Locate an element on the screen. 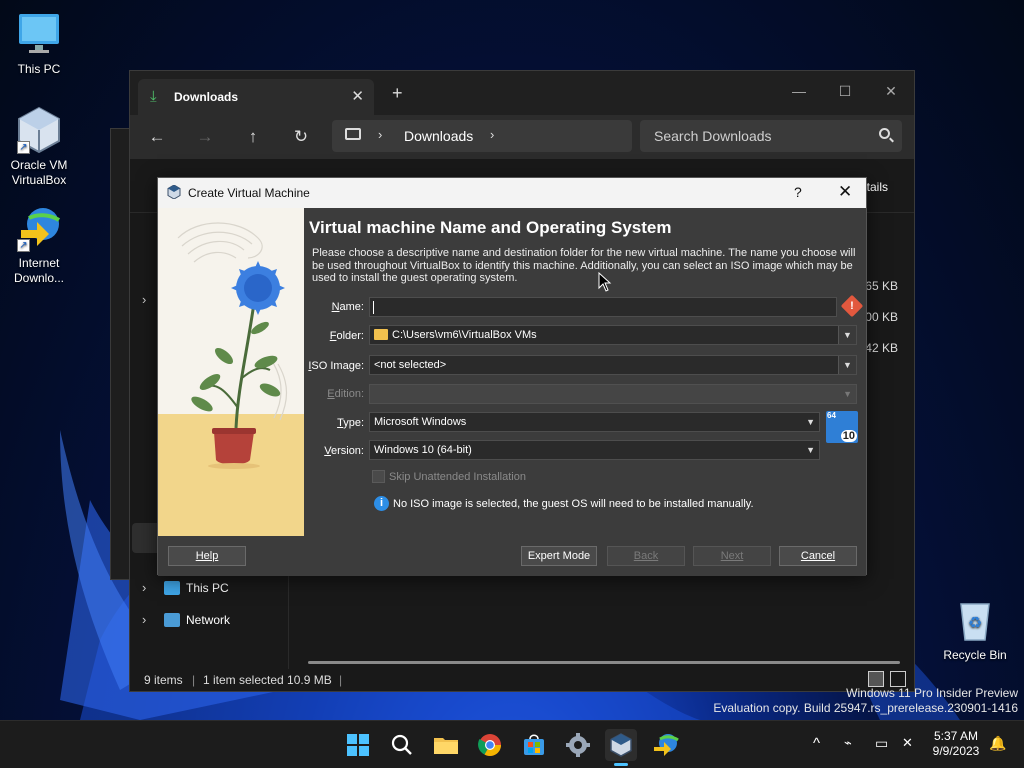 The height and width of the screenshot is (768, 1024). wizard-illustration is located at coordinates (231, 372).